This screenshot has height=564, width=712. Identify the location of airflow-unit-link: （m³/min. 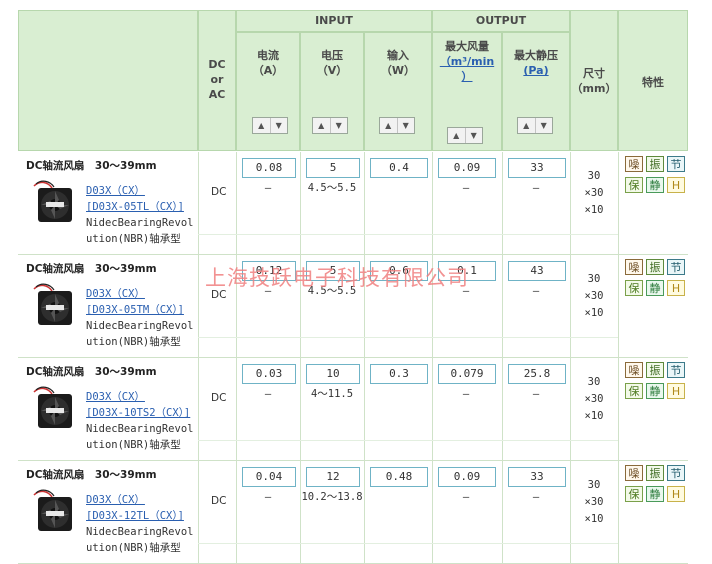
(467, 61).